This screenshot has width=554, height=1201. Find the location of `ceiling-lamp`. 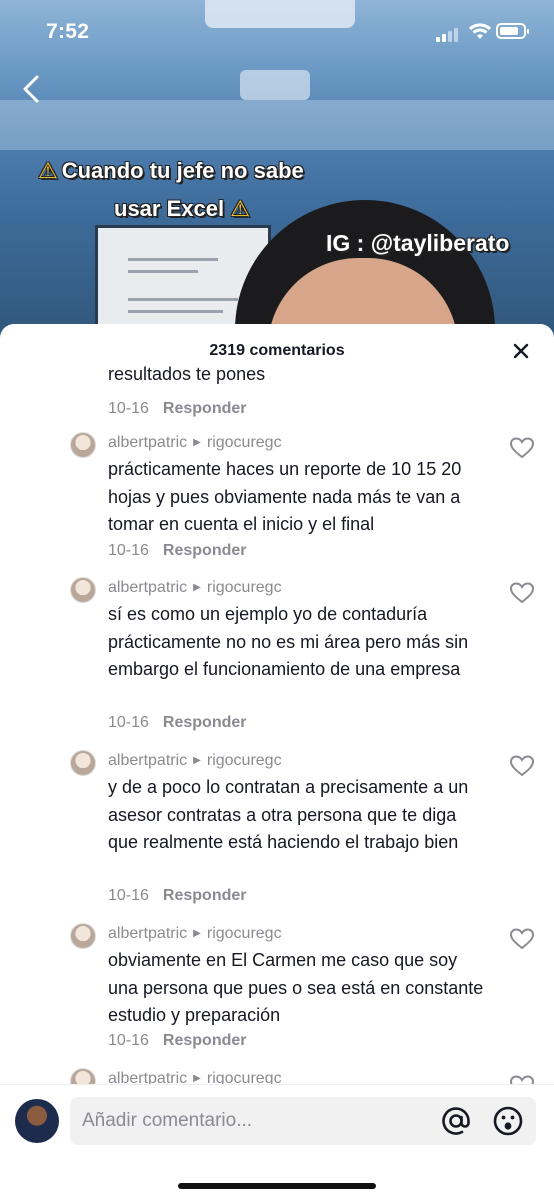

ceiling-lamp is located at coordinates (275, 85).